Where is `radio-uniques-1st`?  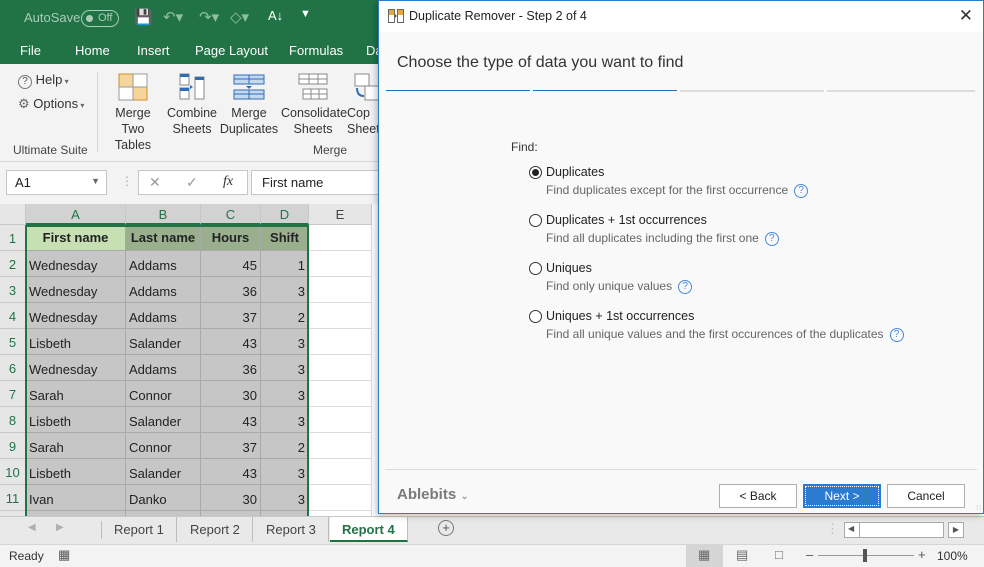 radio-uniques-1st is located at coordinates (535, 316).